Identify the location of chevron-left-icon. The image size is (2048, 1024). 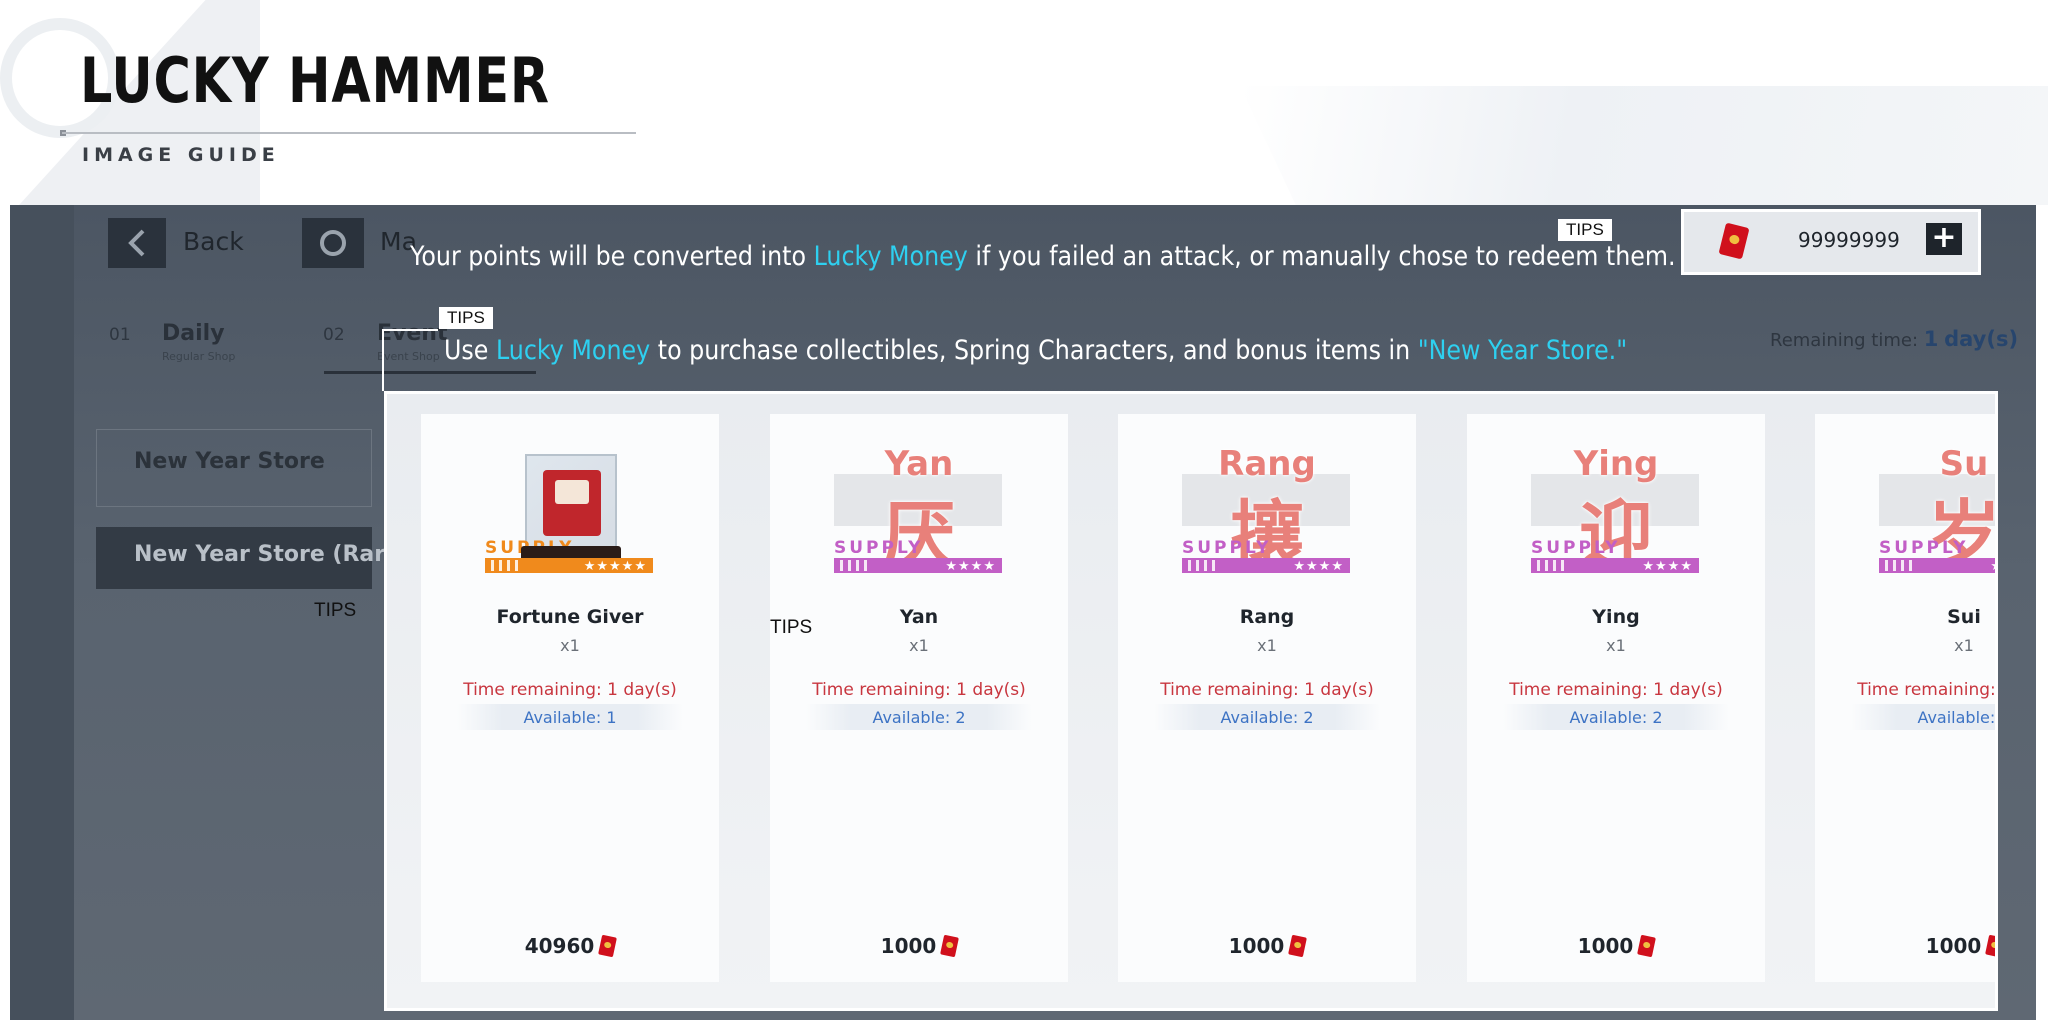
(136, 243).